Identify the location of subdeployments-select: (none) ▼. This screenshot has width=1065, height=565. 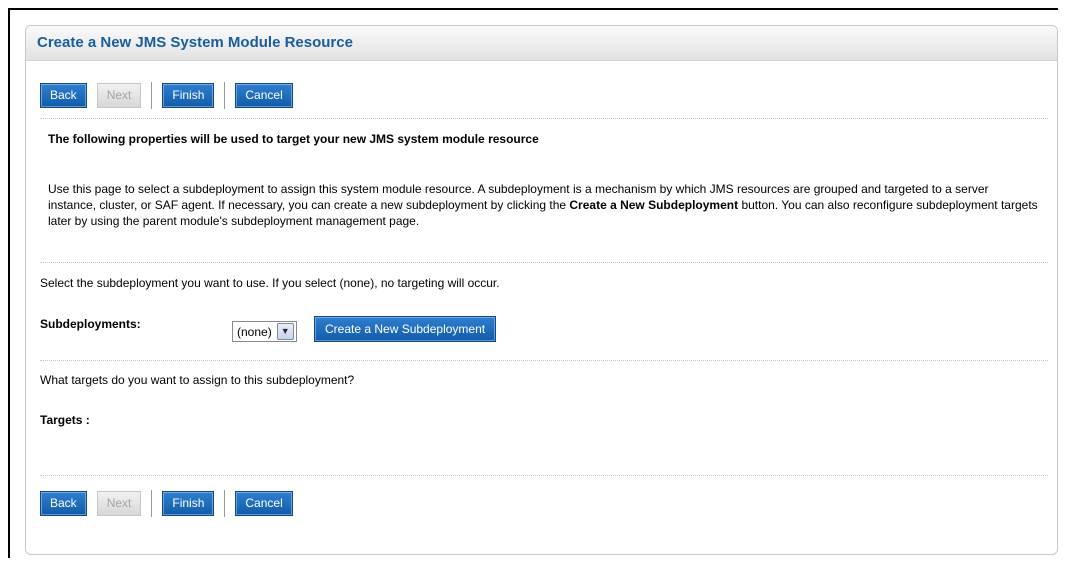
(264, 331).